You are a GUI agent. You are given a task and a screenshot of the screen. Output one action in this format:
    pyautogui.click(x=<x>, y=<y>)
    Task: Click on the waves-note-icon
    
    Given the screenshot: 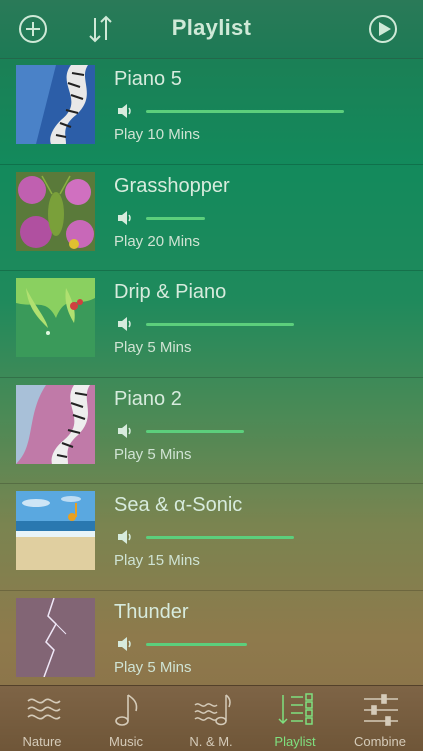 What is the action you would take?
    pyautogui.click(x=212, y=710)
    